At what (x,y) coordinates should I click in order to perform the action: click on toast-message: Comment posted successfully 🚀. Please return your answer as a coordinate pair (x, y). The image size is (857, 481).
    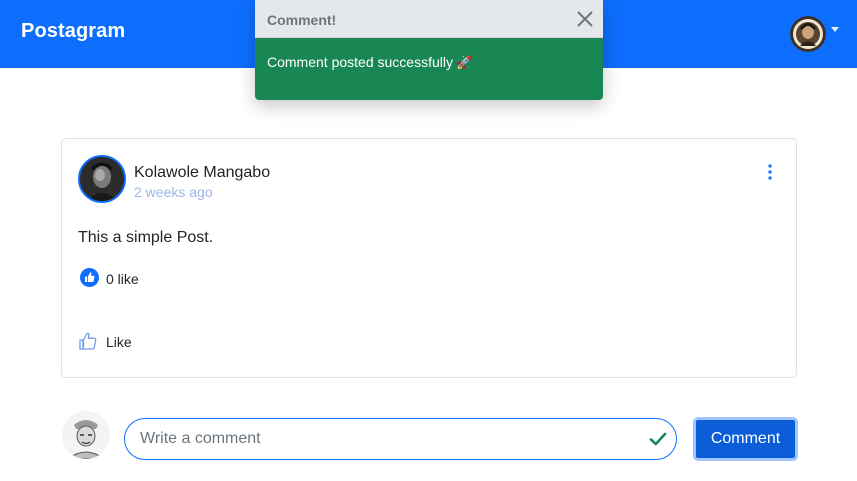
    Looking at the image, I should click on (369, 62).